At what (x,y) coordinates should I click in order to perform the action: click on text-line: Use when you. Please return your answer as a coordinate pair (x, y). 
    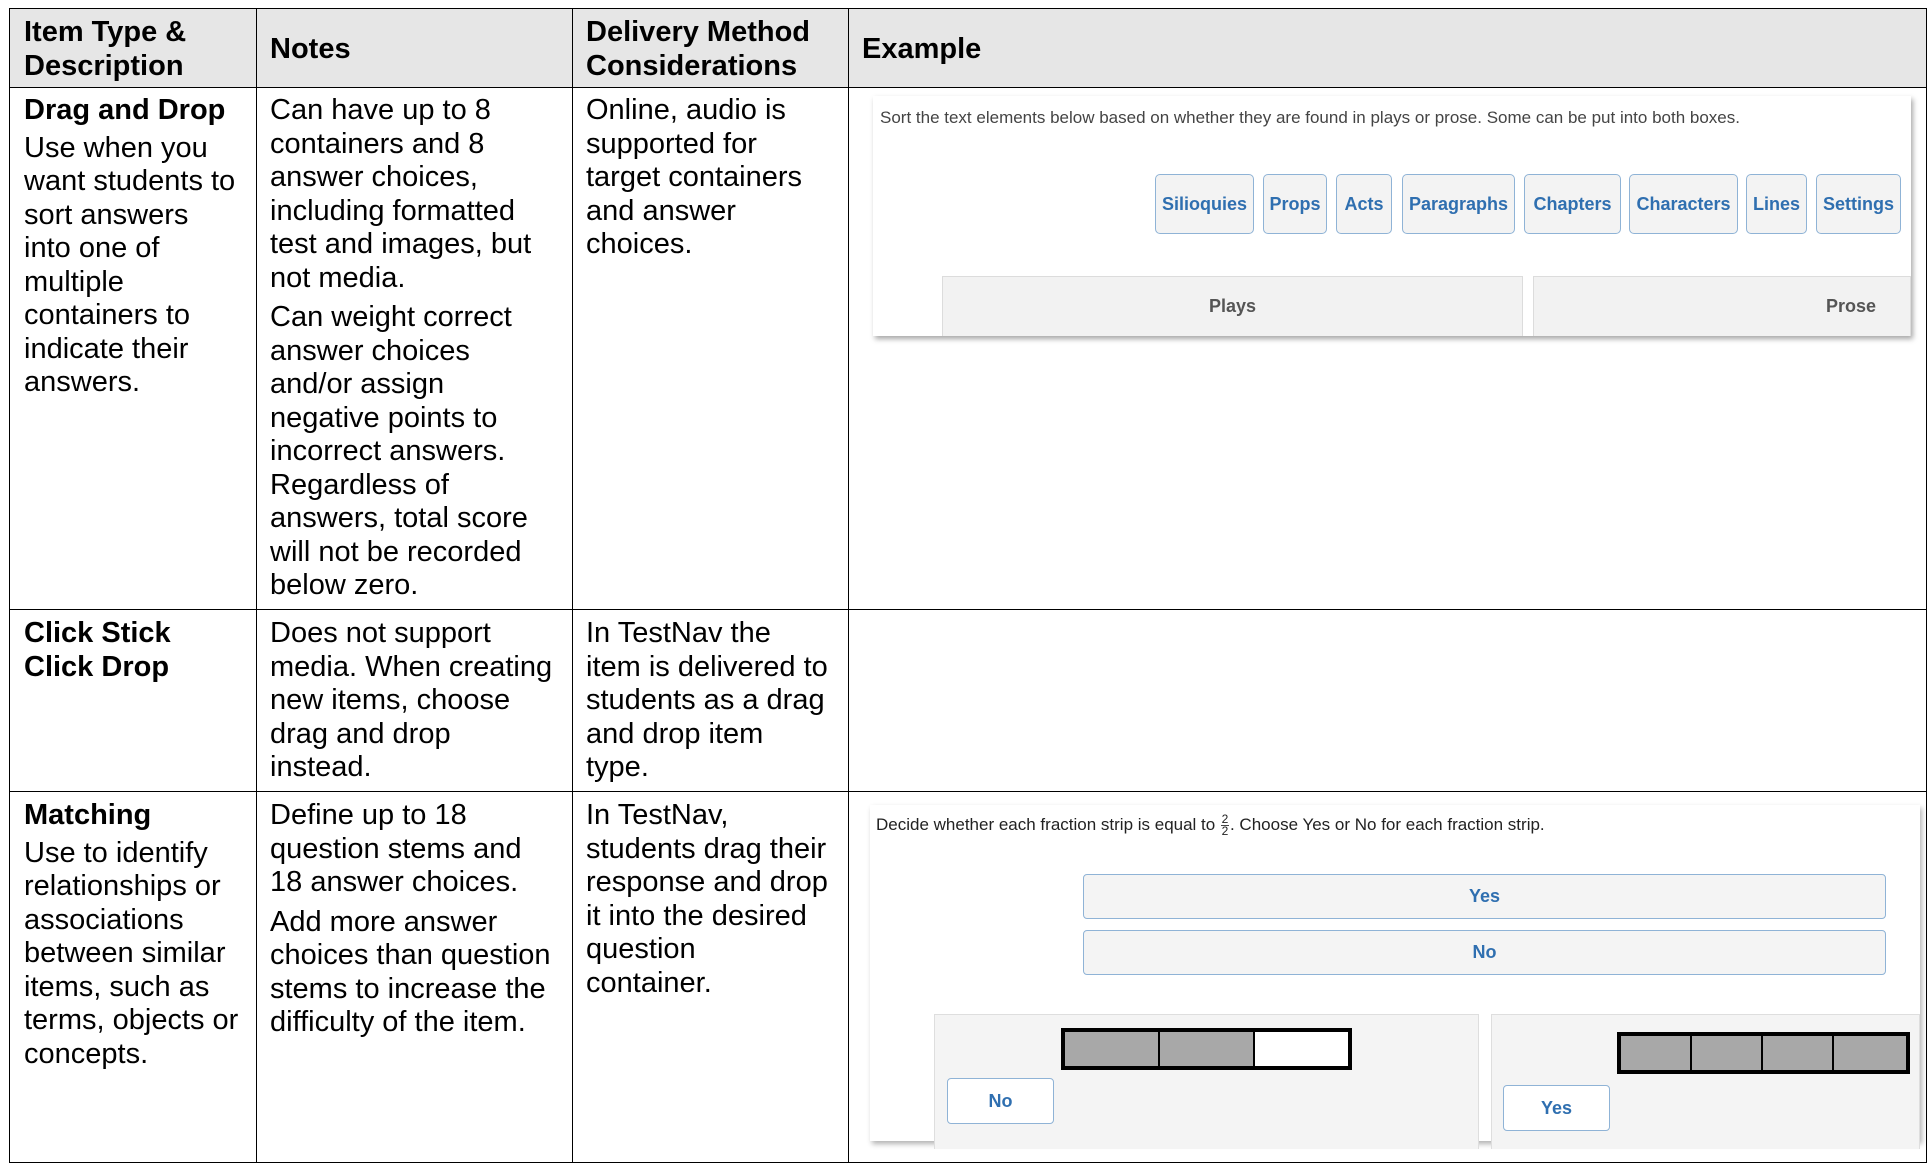
    Looking at the image, I should click on (116, 147).